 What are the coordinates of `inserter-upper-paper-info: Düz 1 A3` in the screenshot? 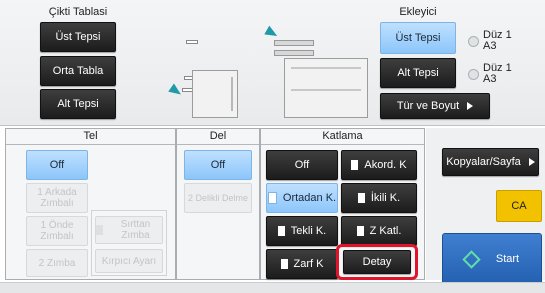 It's located at (490, 41).